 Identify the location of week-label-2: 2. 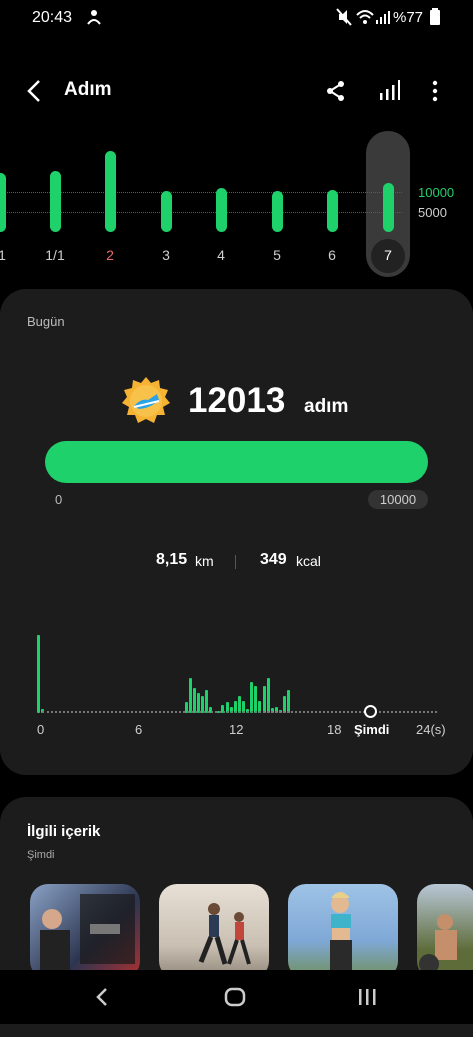
(110, 255).